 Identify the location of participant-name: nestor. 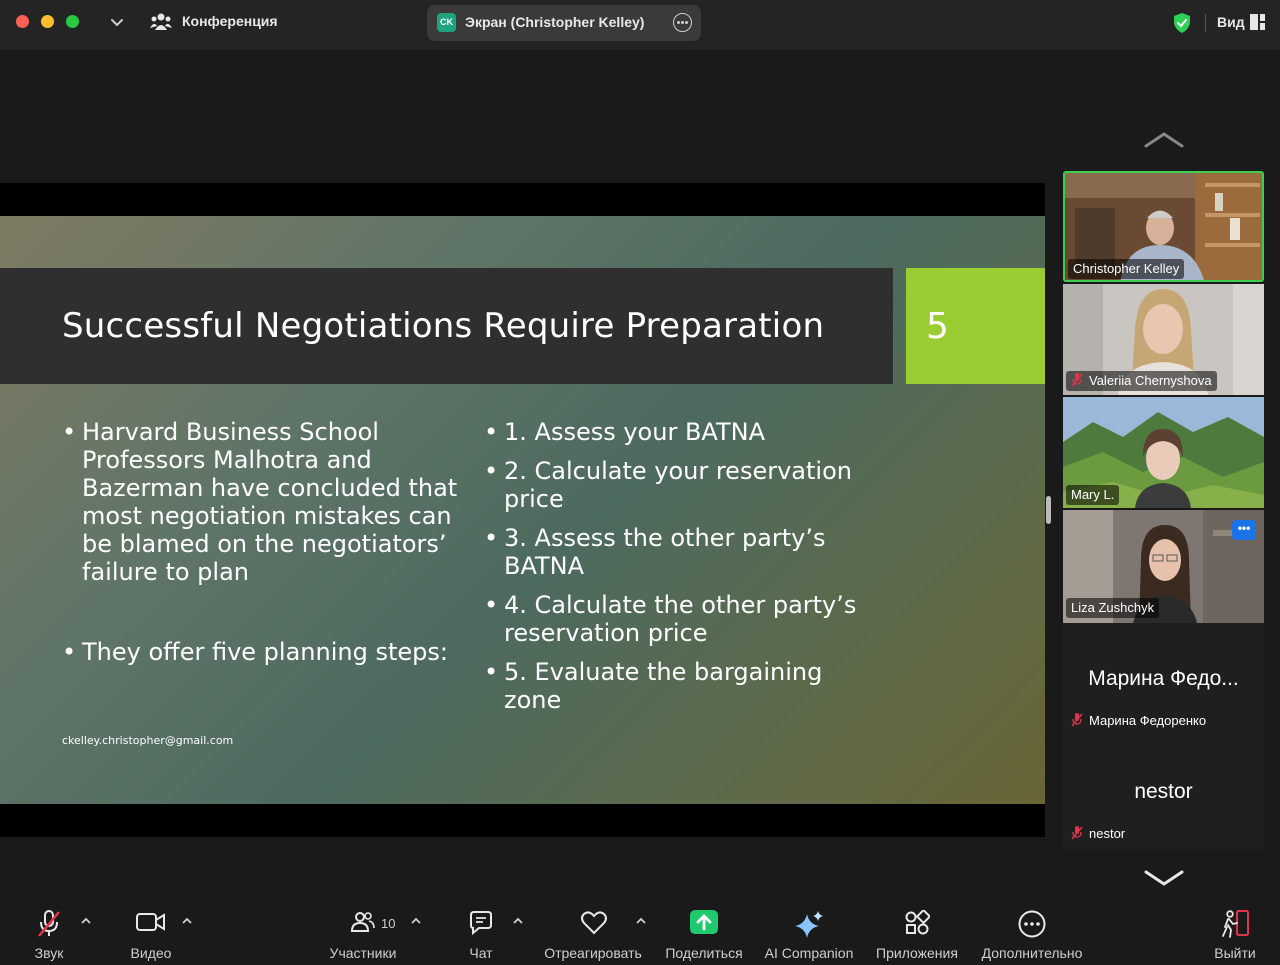
(1107, 833).